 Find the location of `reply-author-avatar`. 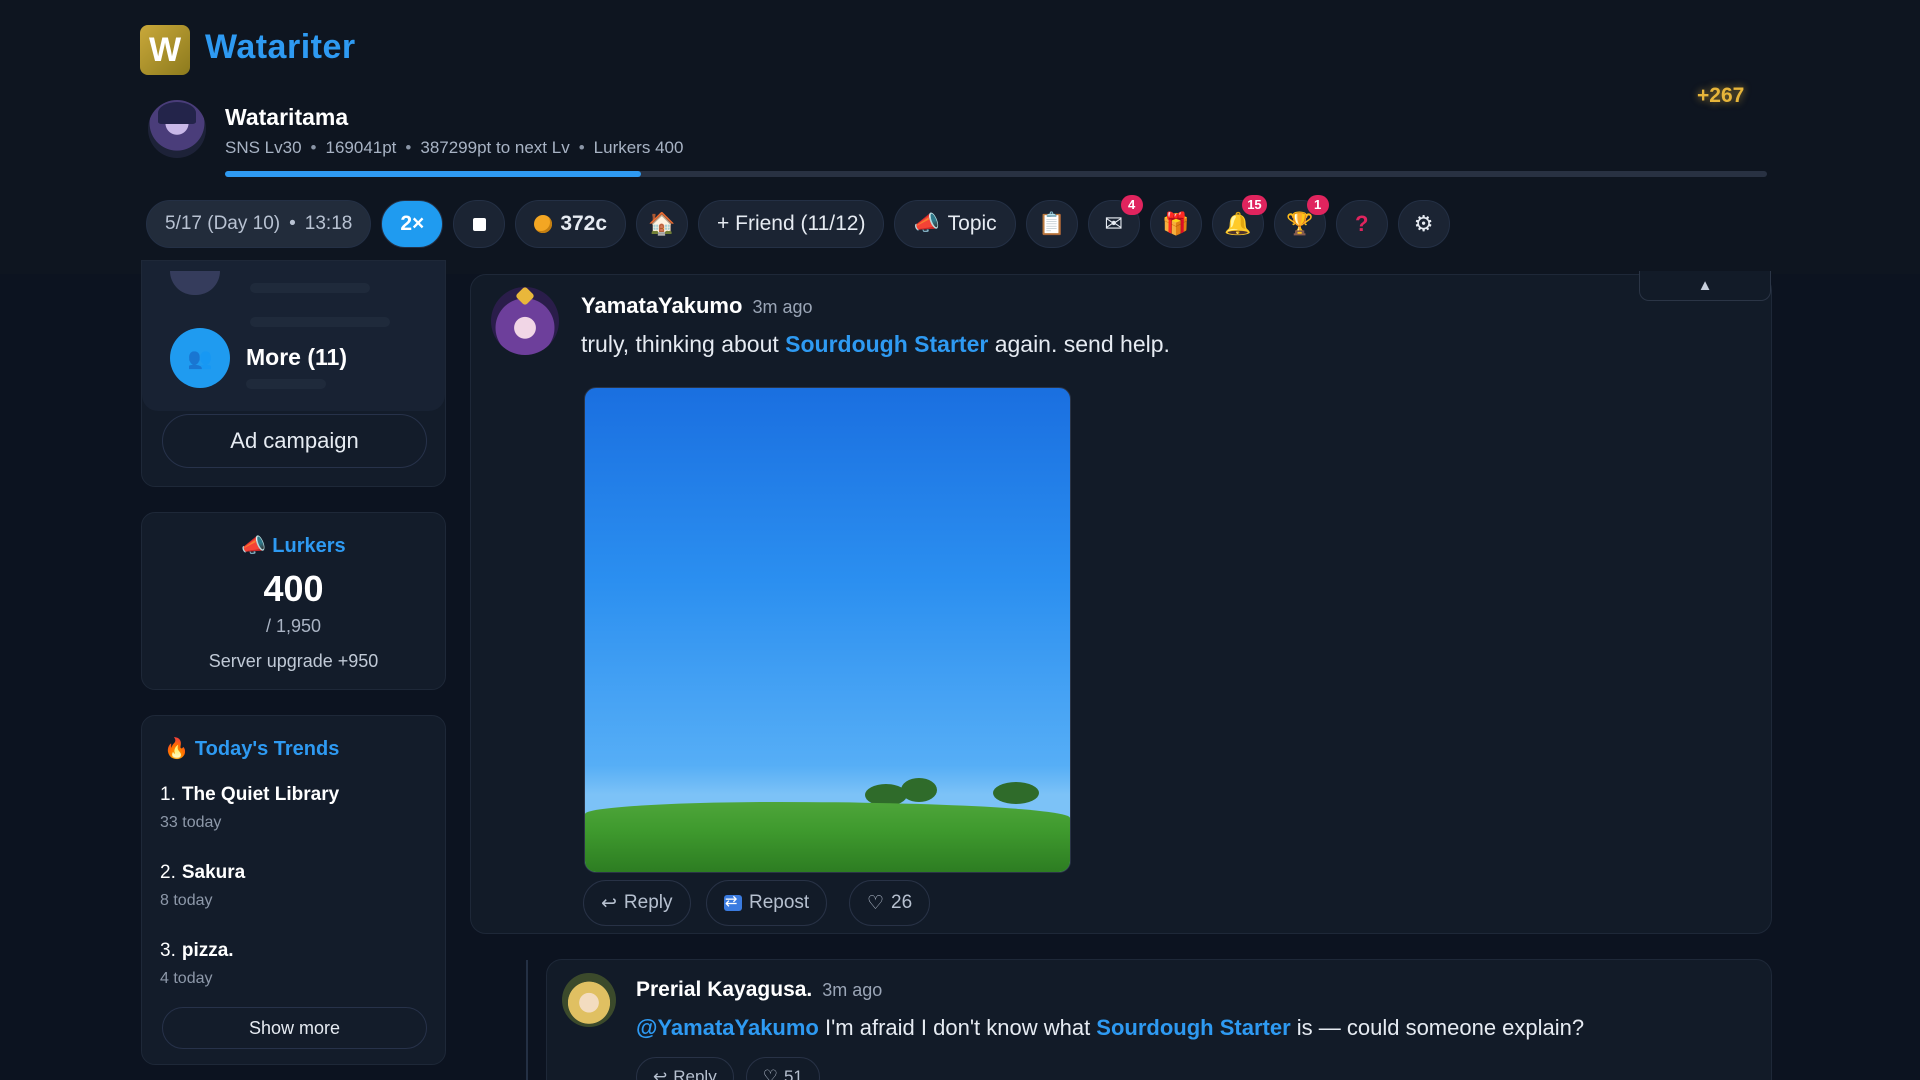

reply-author-avatar is located at coordinates (589, 1000).